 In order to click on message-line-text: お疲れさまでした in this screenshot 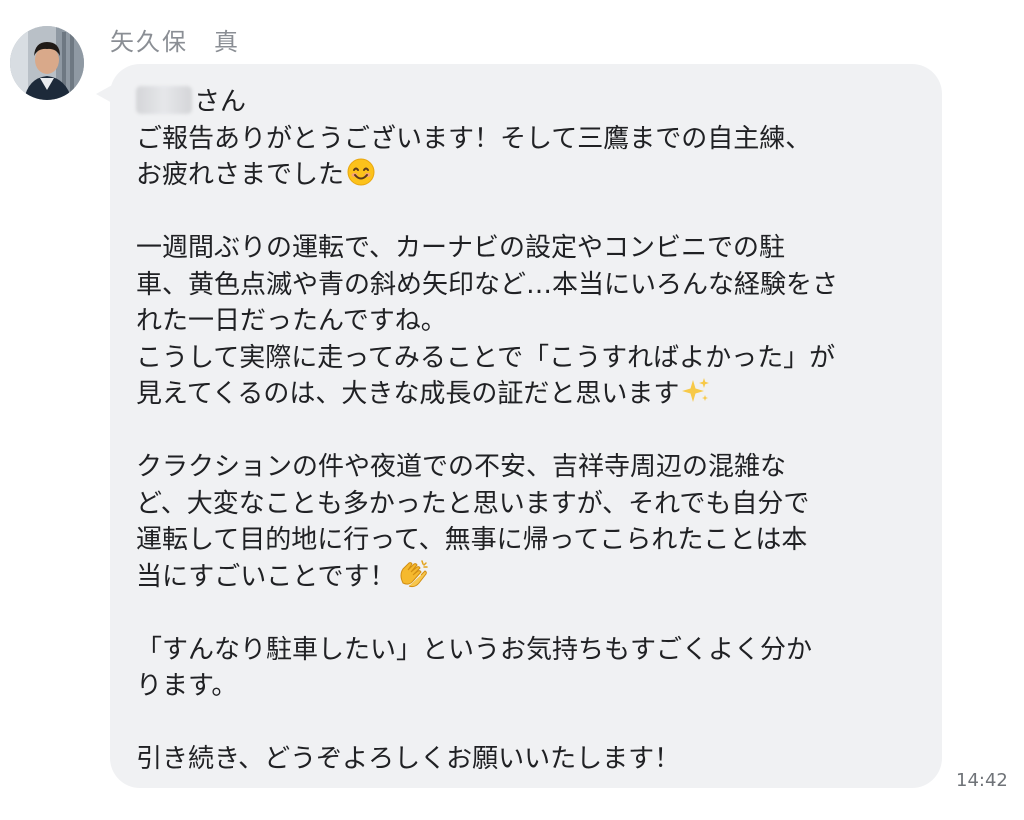, I will do `click(240, 175)`.